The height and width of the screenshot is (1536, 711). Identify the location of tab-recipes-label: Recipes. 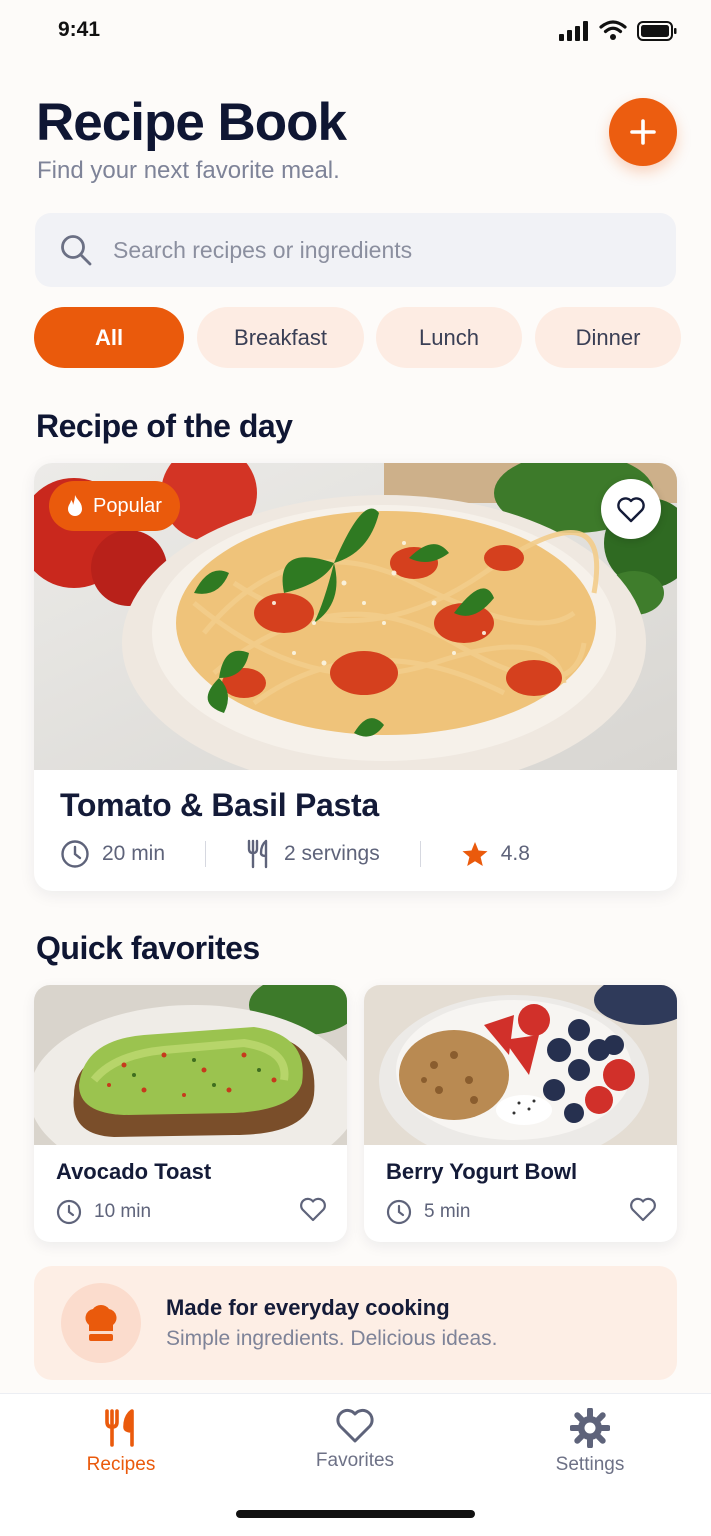
(121, 1464).